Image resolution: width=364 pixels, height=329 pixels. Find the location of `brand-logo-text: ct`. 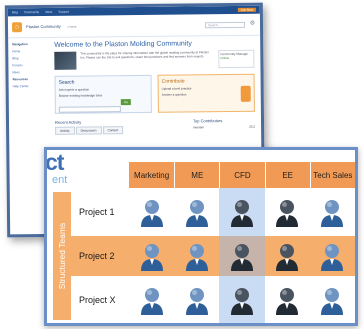

brand-logo-text: ct is located at coordinates (54, 162).